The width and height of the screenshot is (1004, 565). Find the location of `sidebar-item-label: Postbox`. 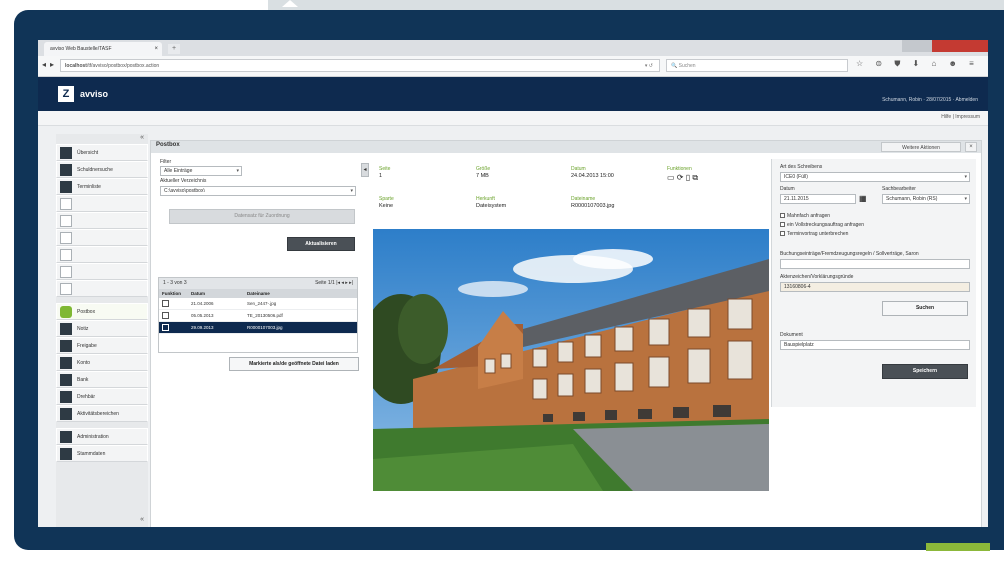

sidebar-item-label: Postbox is located at coordinates (86, 312).